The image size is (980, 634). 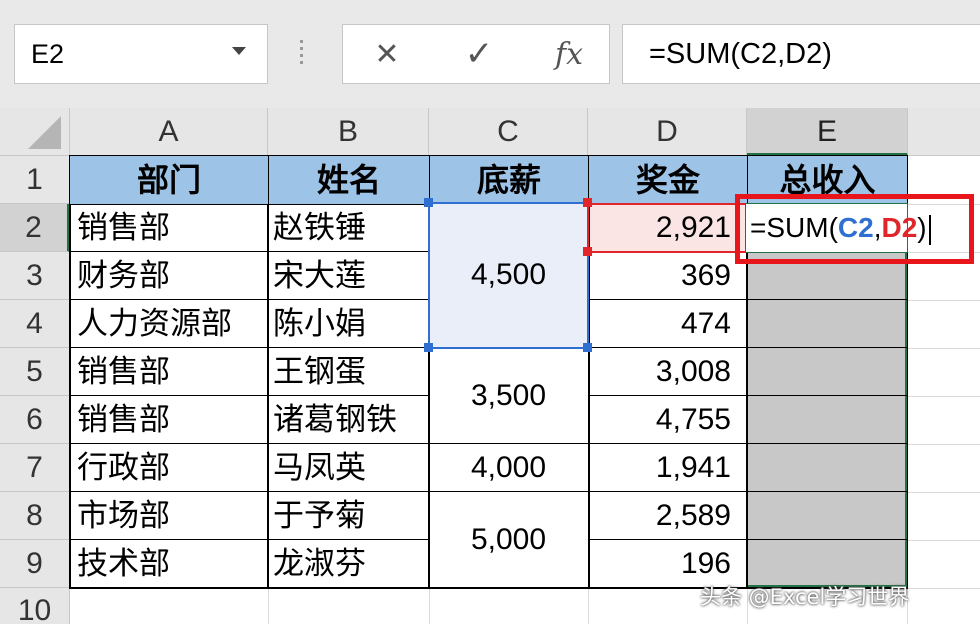 What do you see at coordinates (141, 54) in the screenshot?
I see `name-box: E2` at bounding box center [141, 54].